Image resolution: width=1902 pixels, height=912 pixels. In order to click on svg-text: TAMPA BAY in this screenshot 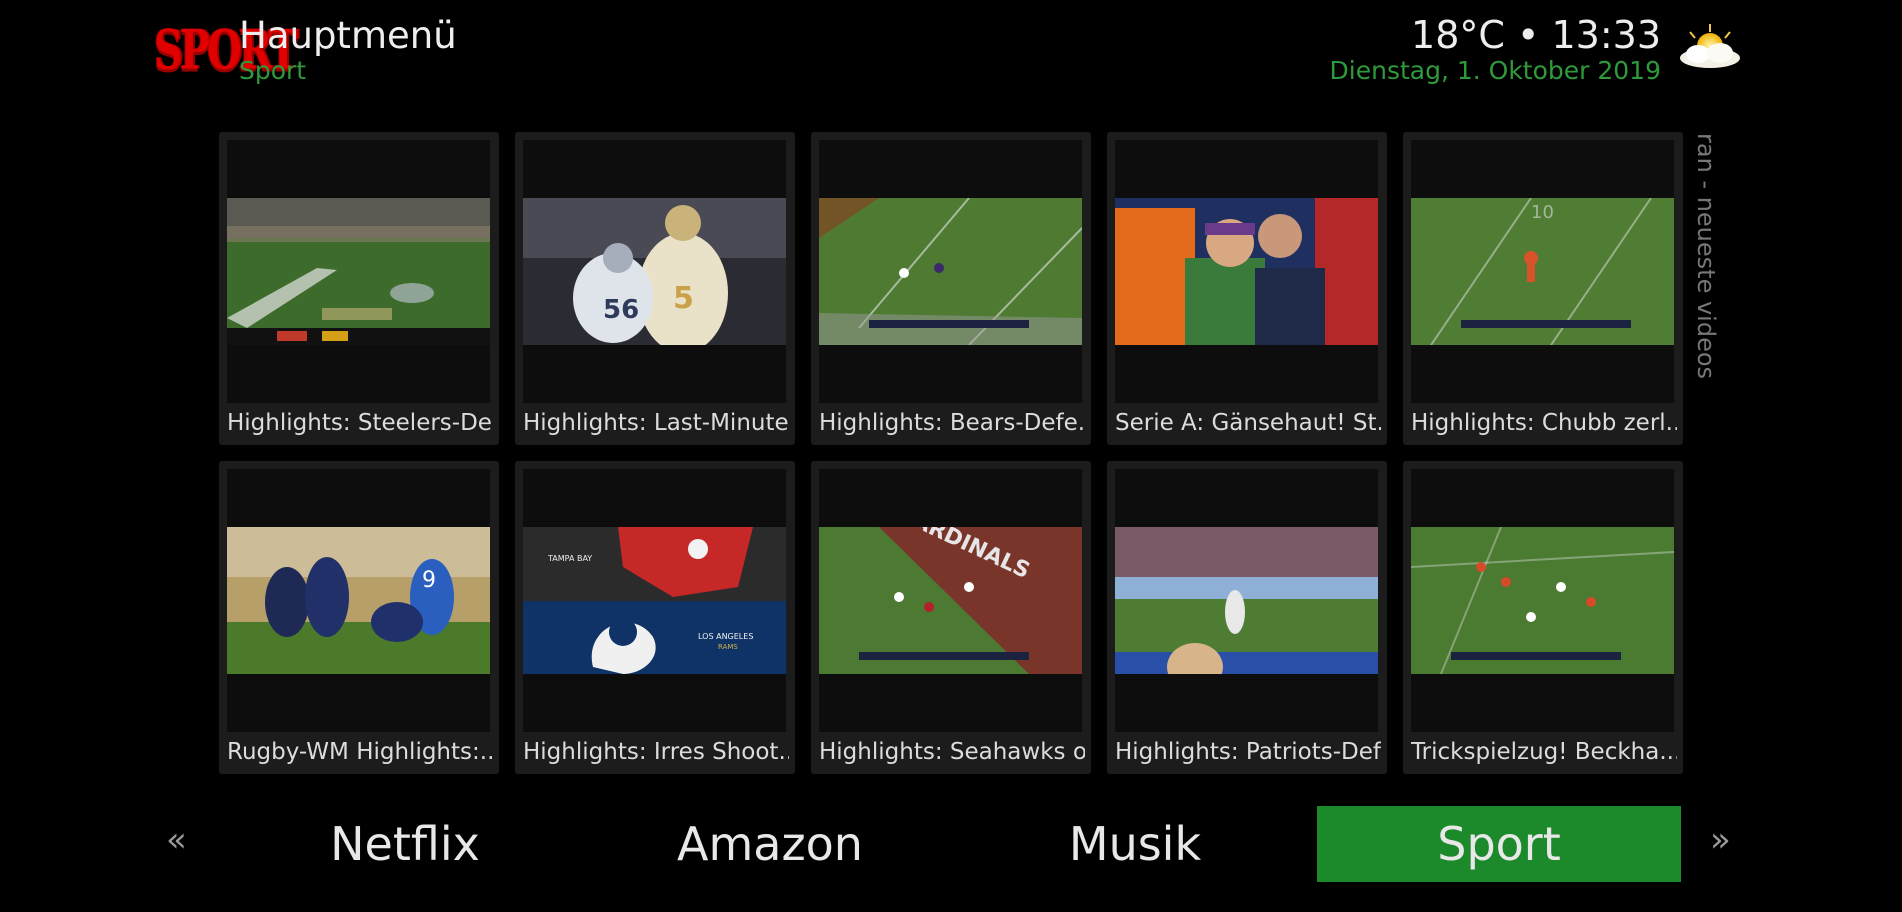, I will do `click(569, 558)`.